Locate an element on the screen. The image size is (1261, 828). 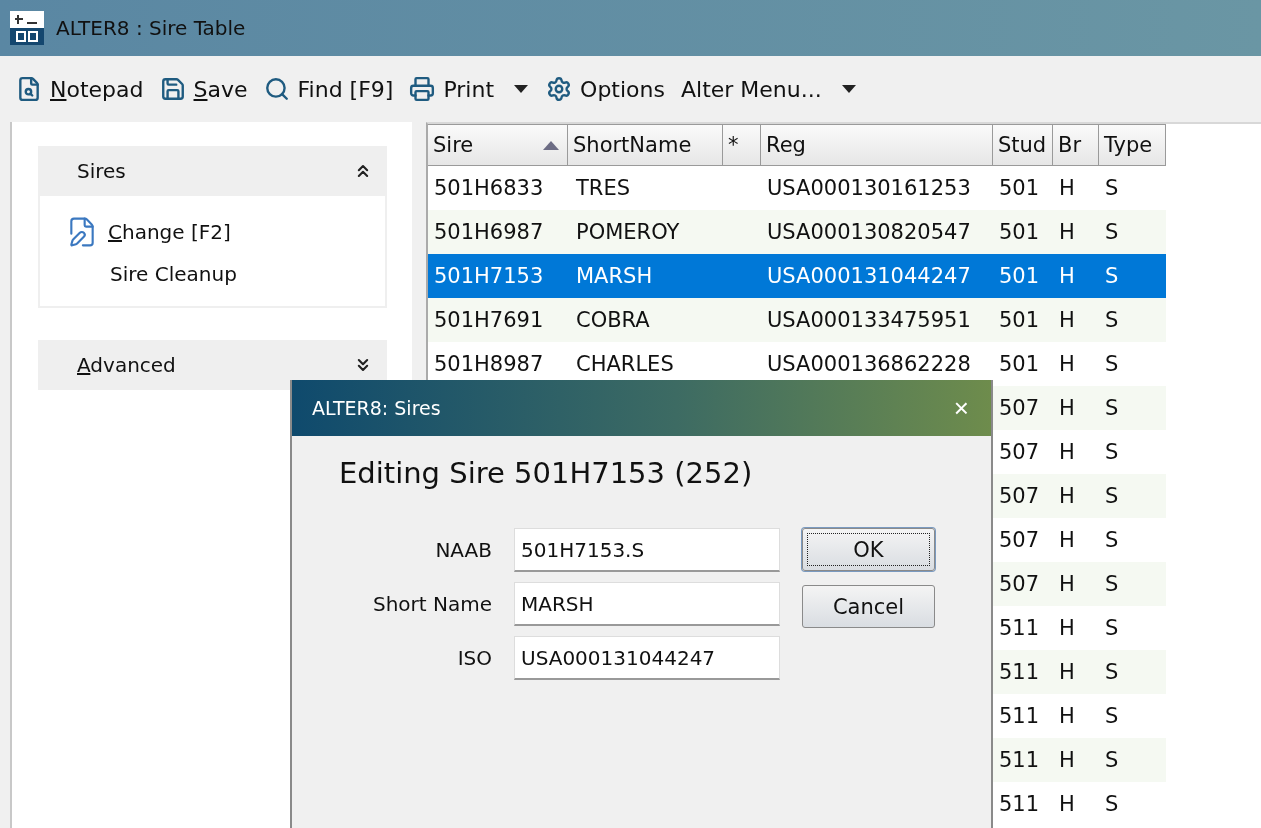
table-row: 501H7691 COBRA USA000133475951 501 H S is located at coordinates (797, 320).